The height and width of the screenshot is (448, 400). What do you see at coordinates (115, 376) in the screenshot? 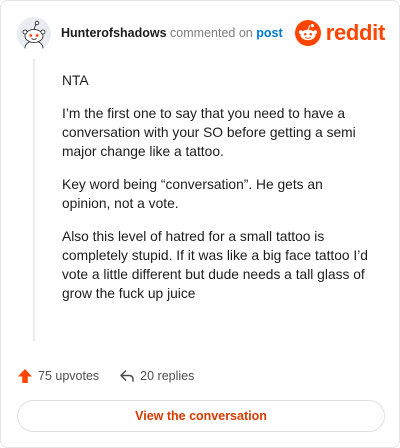
I see `comment-footer: 75 upvotes 20 replies` at bounding box center [115, 376].